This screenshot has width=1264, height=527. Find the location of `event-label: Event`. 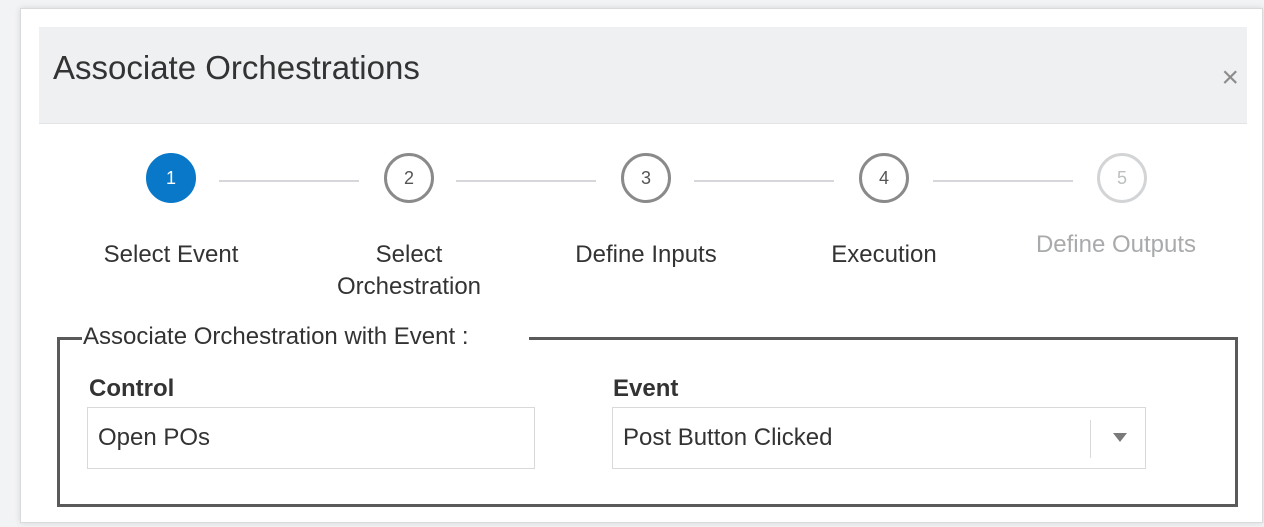

event-label: Event is located at coordinates (646, 388).